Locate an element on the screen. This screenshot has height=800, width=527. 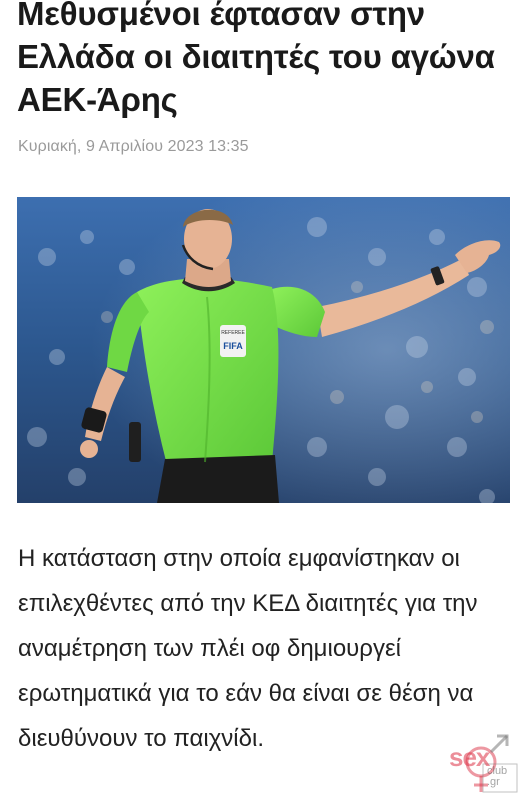
watermark-sub-line2: .gr is located at coordinates (493, 782).